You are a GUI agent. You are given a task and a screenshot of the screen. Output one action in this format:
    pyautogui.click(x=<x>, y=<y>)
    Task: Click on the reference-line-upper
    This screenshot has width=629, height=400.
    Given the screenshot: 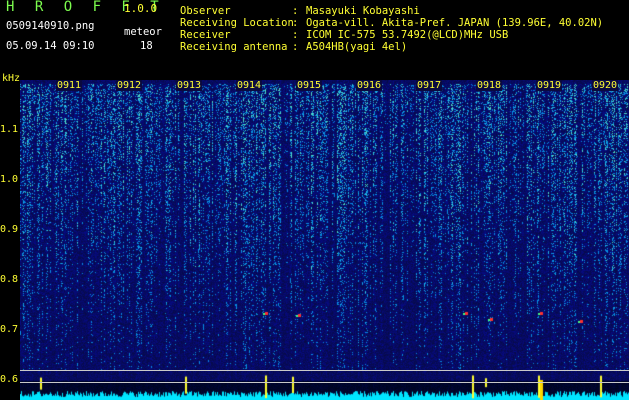 What is the action you would take?
    pyautogui.click(x=324, y=370)
    